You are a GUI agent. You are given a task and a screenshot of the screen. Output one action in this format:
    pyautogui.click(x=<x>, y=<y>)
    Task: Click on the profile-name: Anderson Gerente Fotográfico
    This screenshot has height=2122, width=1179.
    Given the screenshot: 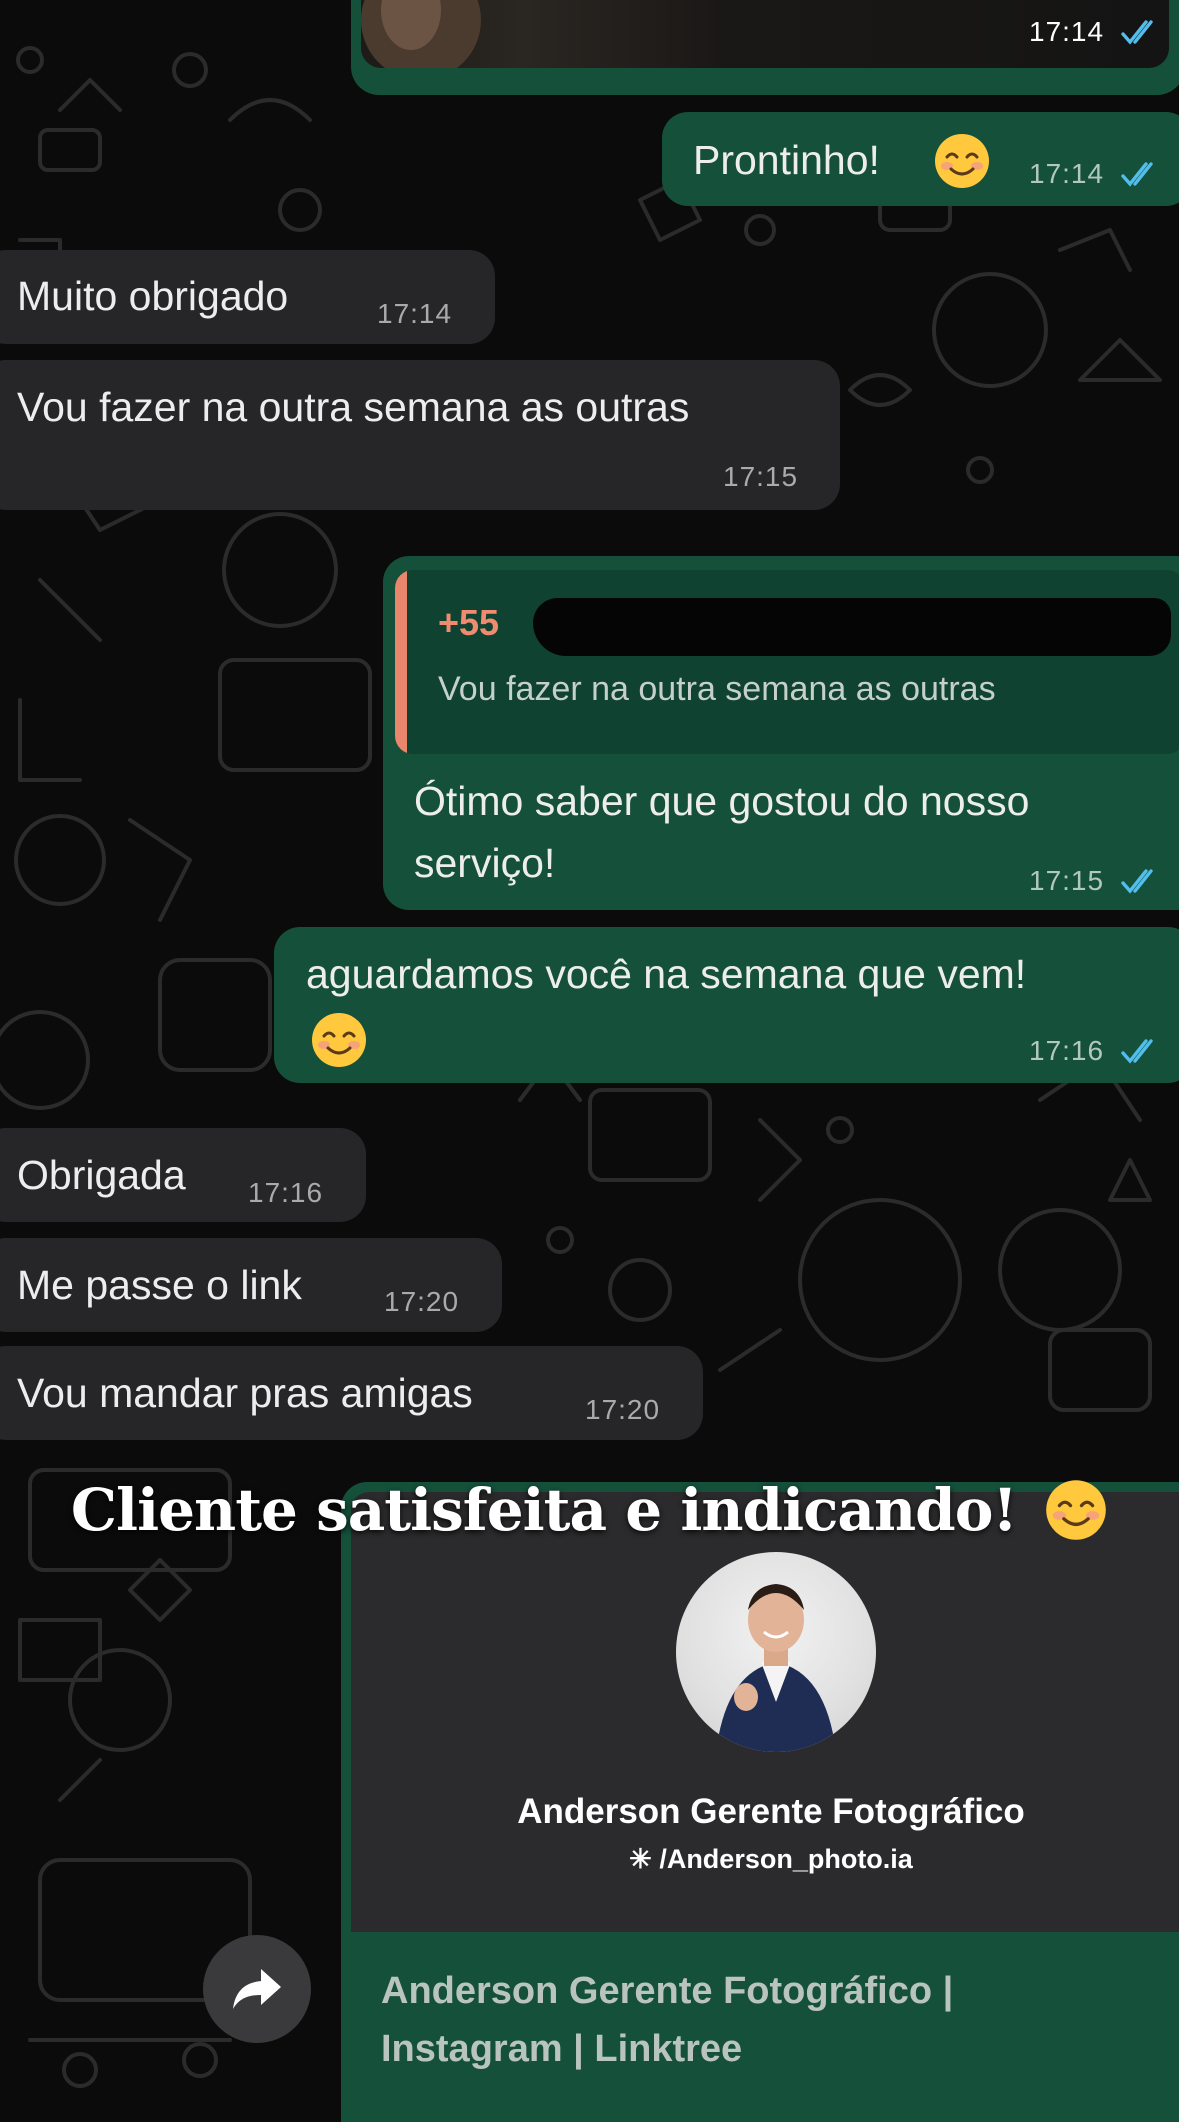 What is the action you would take?
    pyautogui.click(x=771, y=1811)
    